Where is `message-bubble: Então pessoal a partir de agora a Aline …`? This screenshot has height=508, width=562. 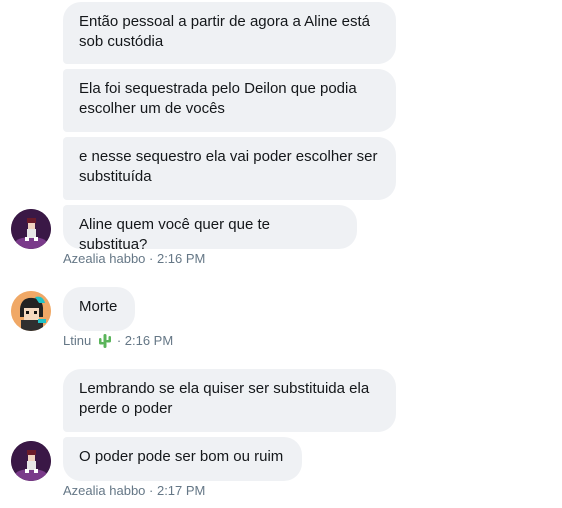
message-bubble: Então pessoal a partir de agora a Aline … is located at coordinates (229, 33).